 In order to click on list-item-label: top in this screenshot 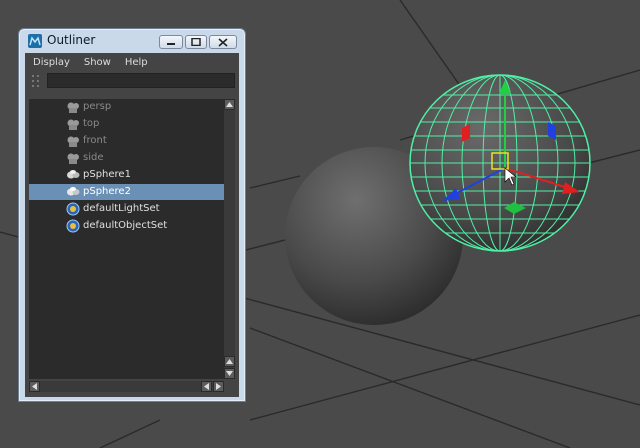, I will do `click(91, 123)`.